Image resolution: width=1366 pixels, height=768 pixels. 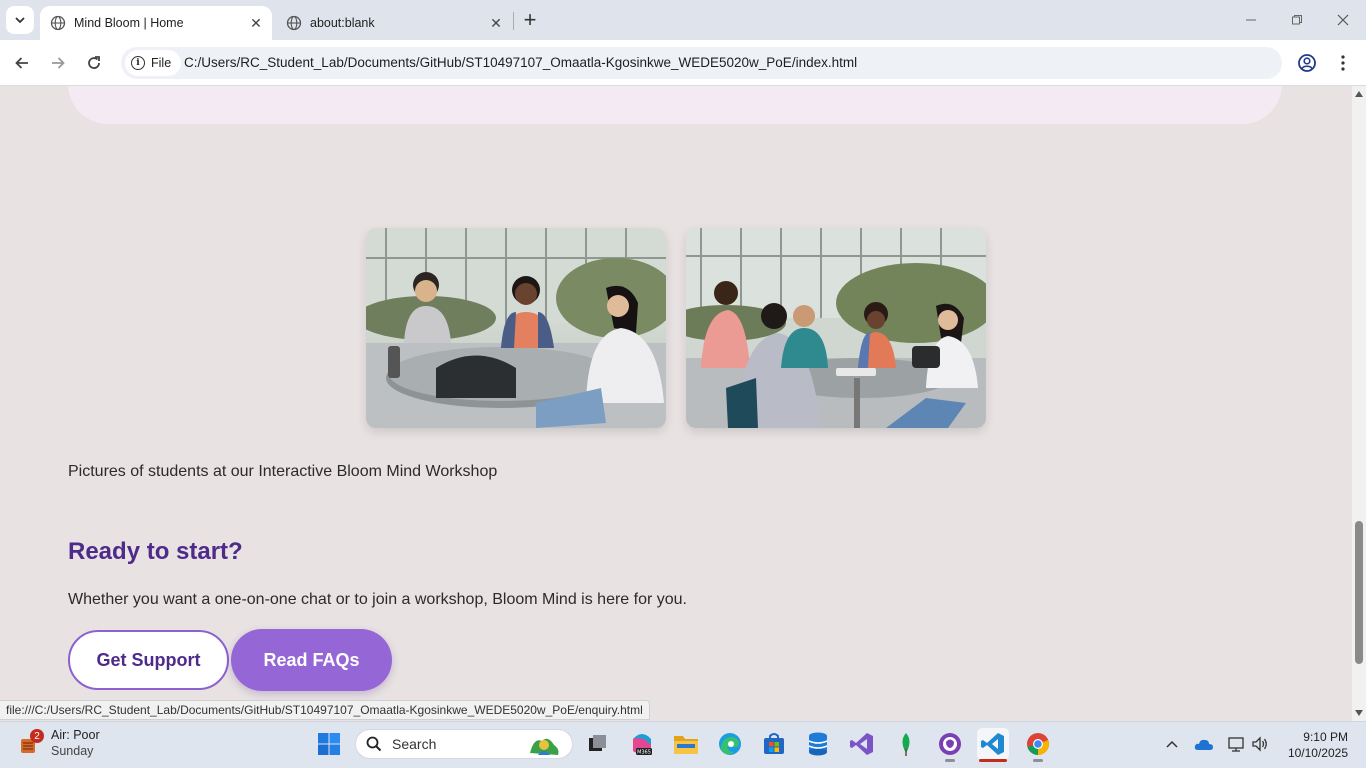 I want to click on folder-icon, so click(x=686, y=745).